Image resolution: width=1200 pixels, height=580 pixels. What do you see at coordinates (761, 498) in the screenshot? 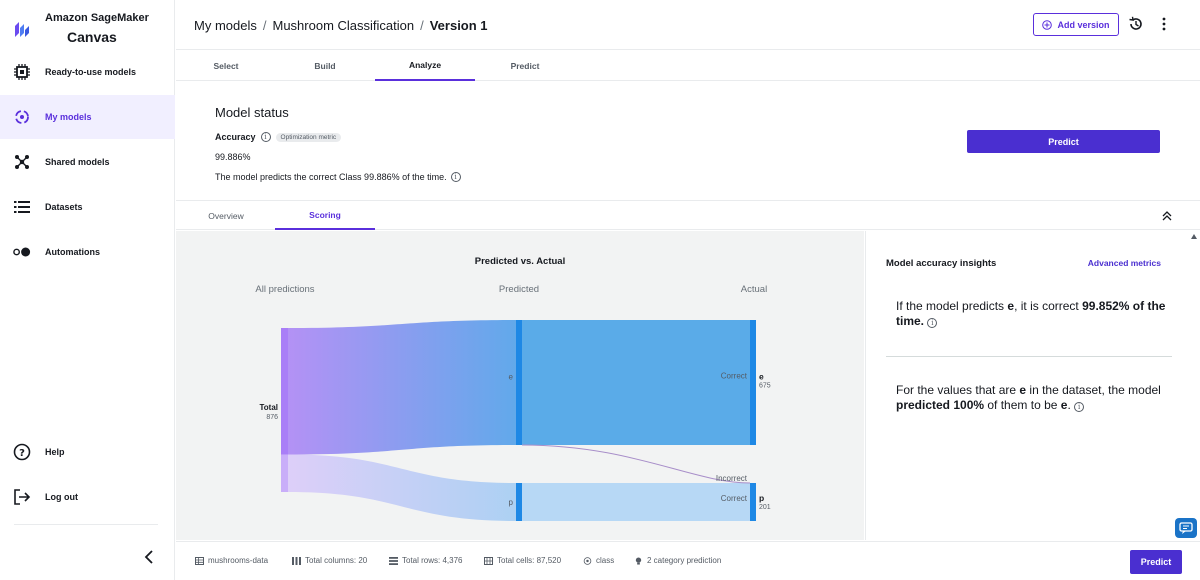
I see `actual-node-p-label: p` at bounding box center [761, 498].